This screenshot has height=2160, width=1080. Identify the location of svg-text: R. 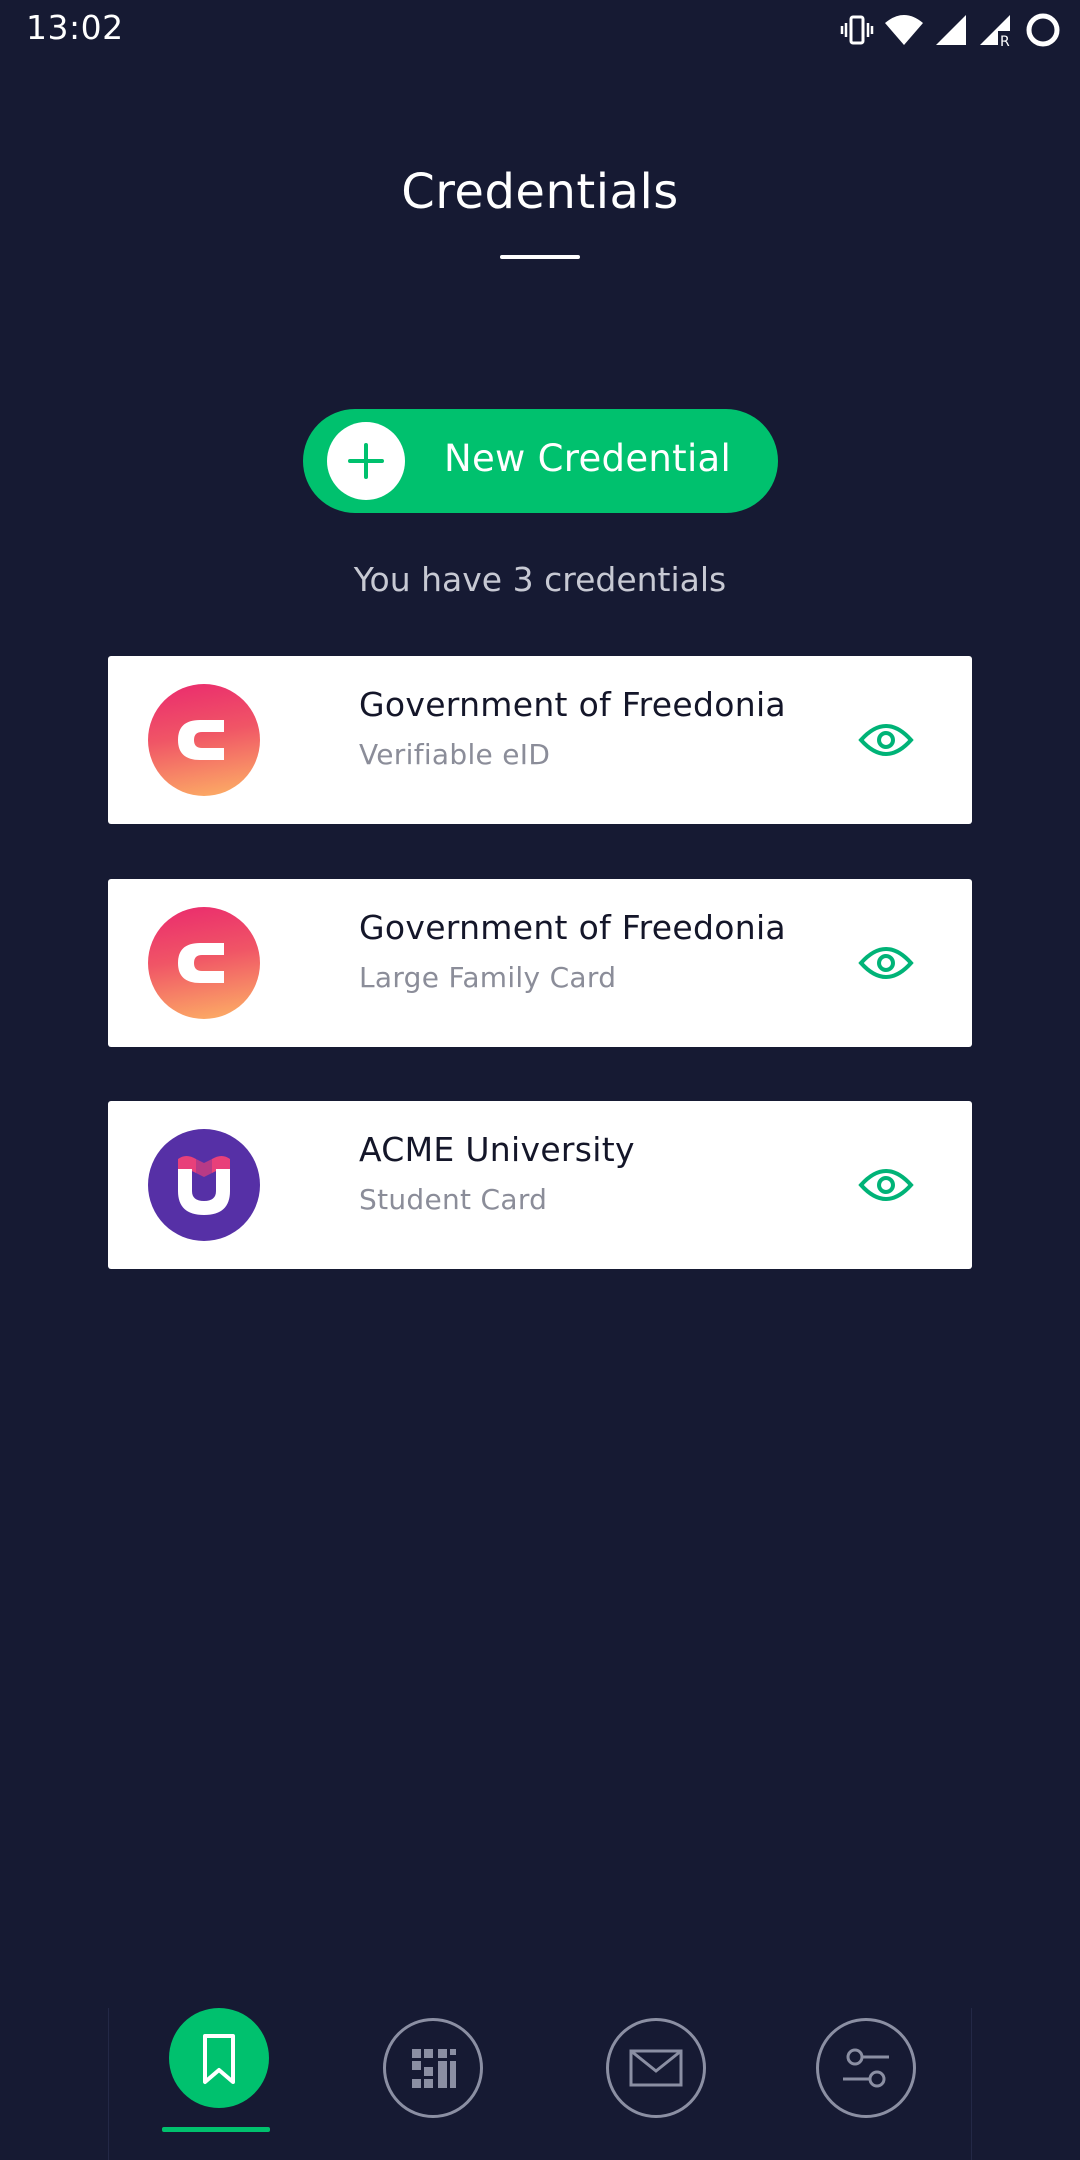
(1005, 40).